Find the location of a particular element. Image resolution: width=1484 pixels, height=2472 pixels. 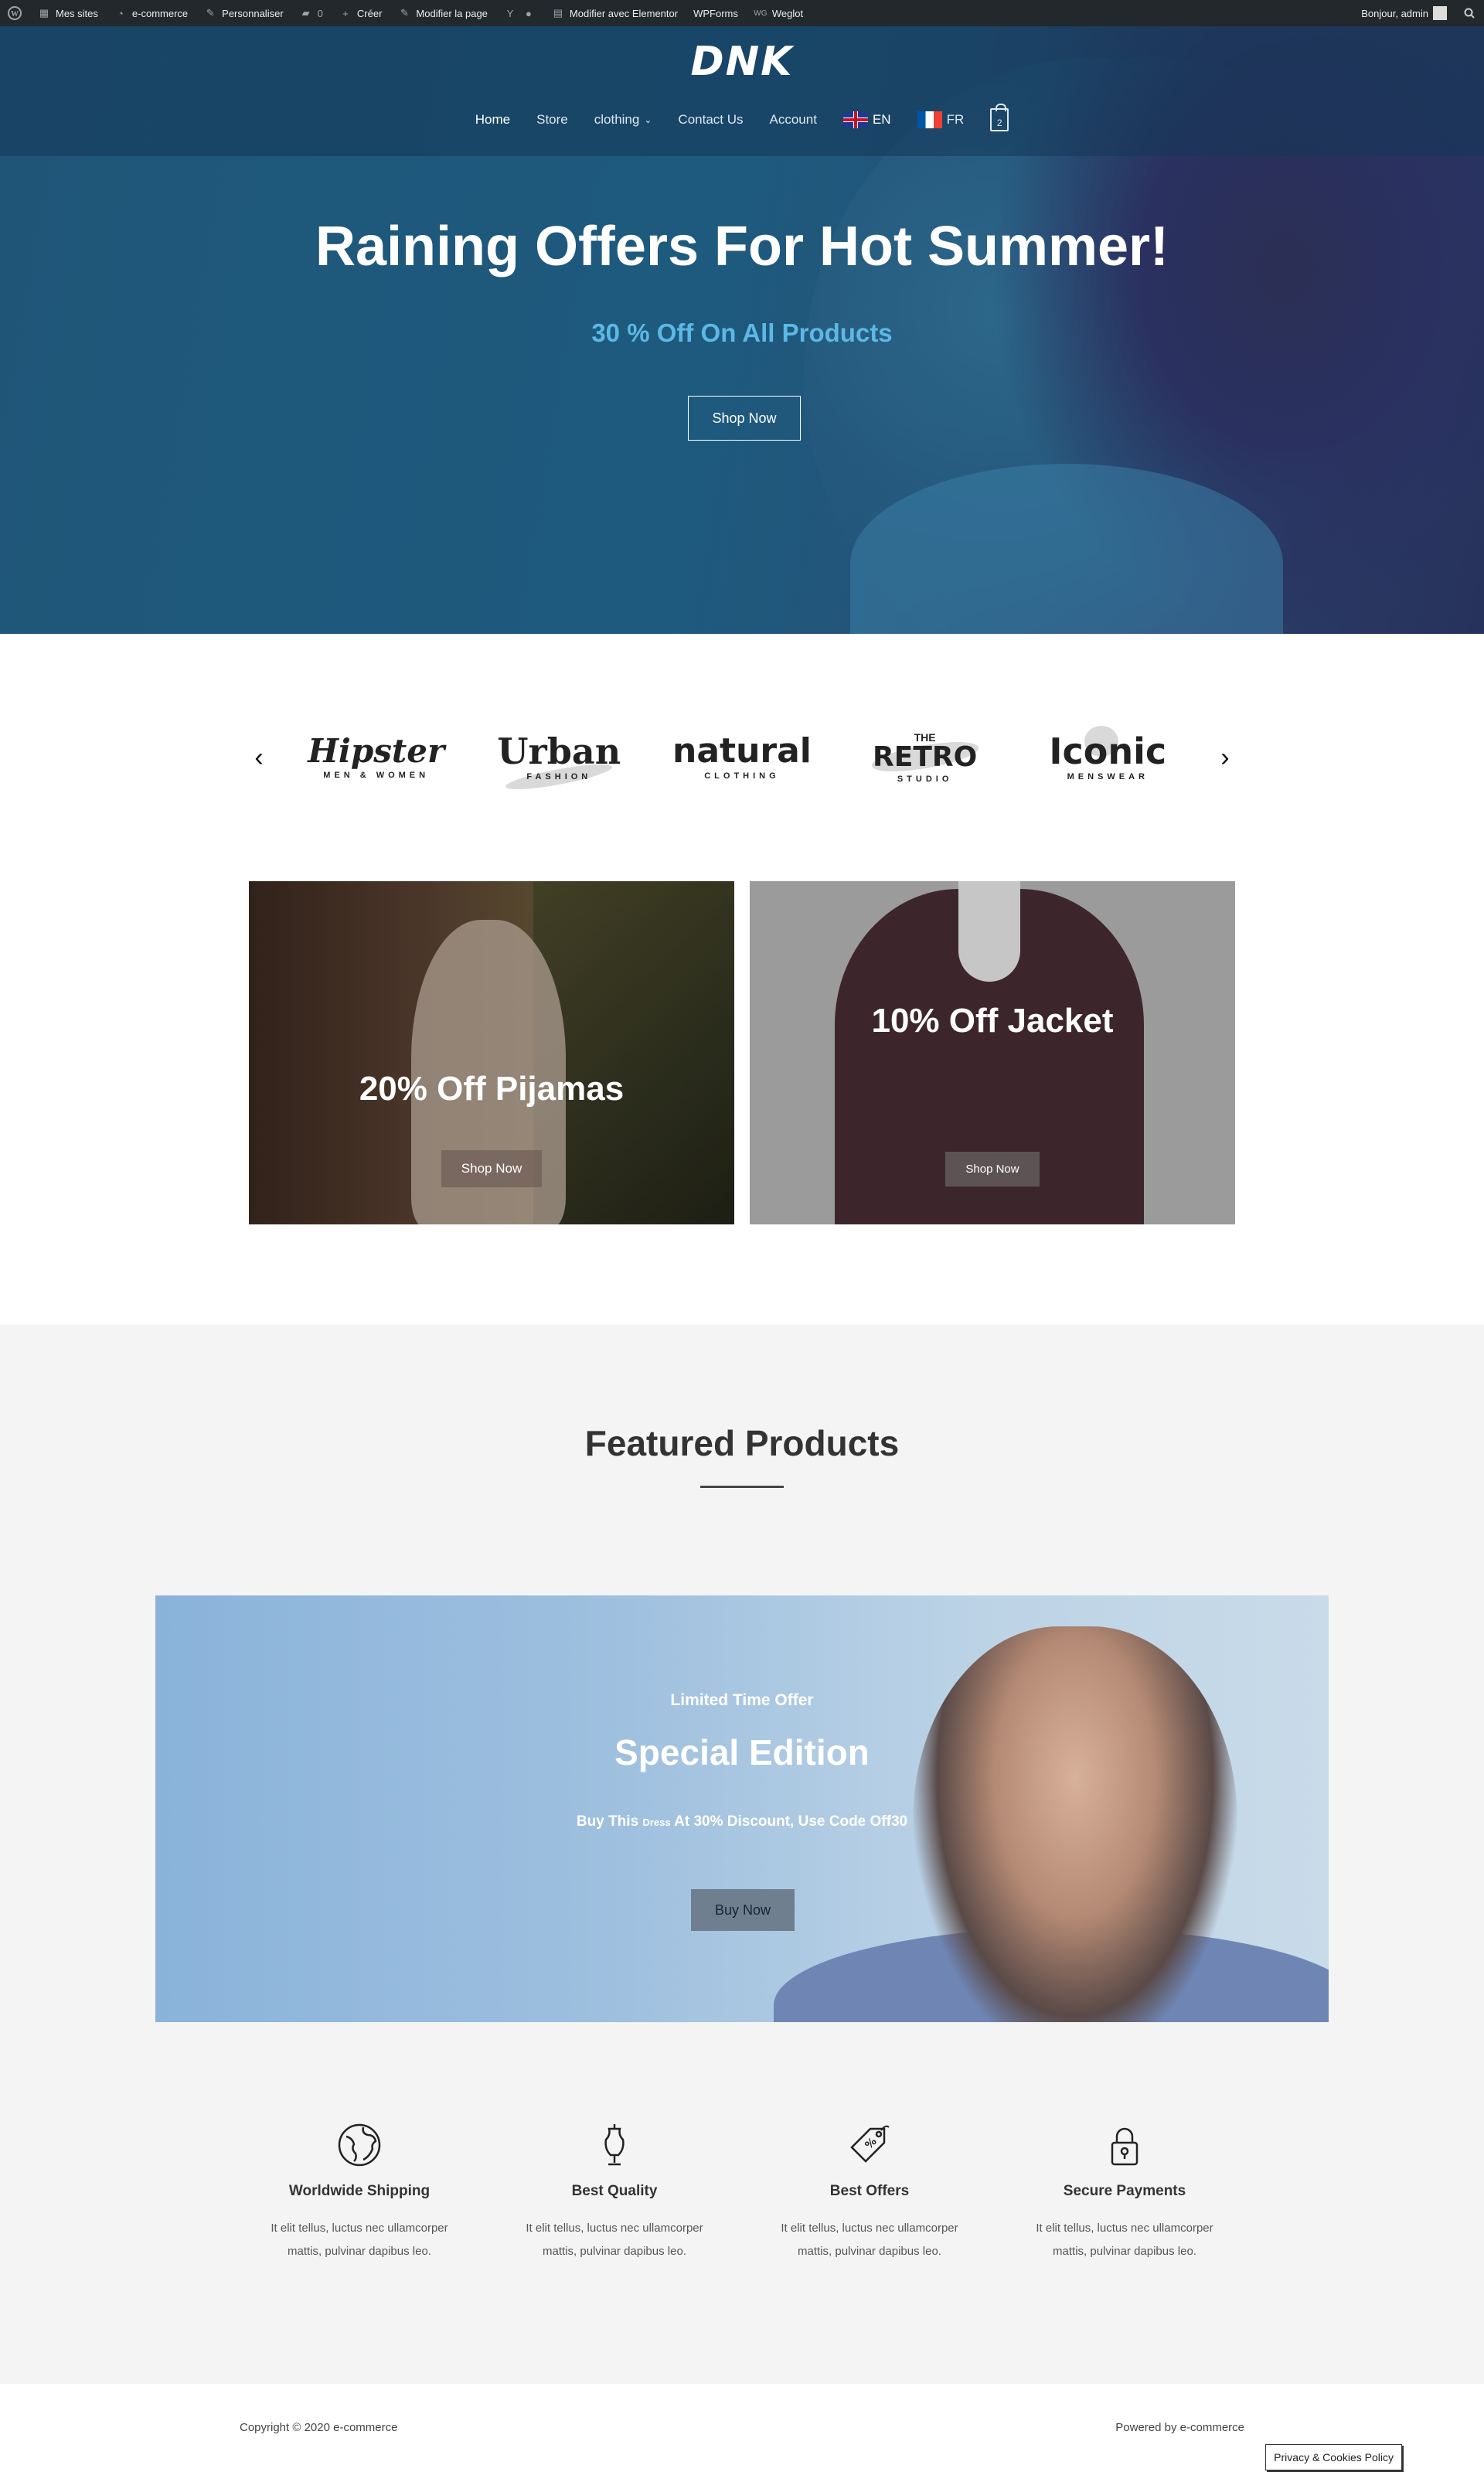

nav-item-clothing: clothing ⌄ is located at coordinates (623, 120).